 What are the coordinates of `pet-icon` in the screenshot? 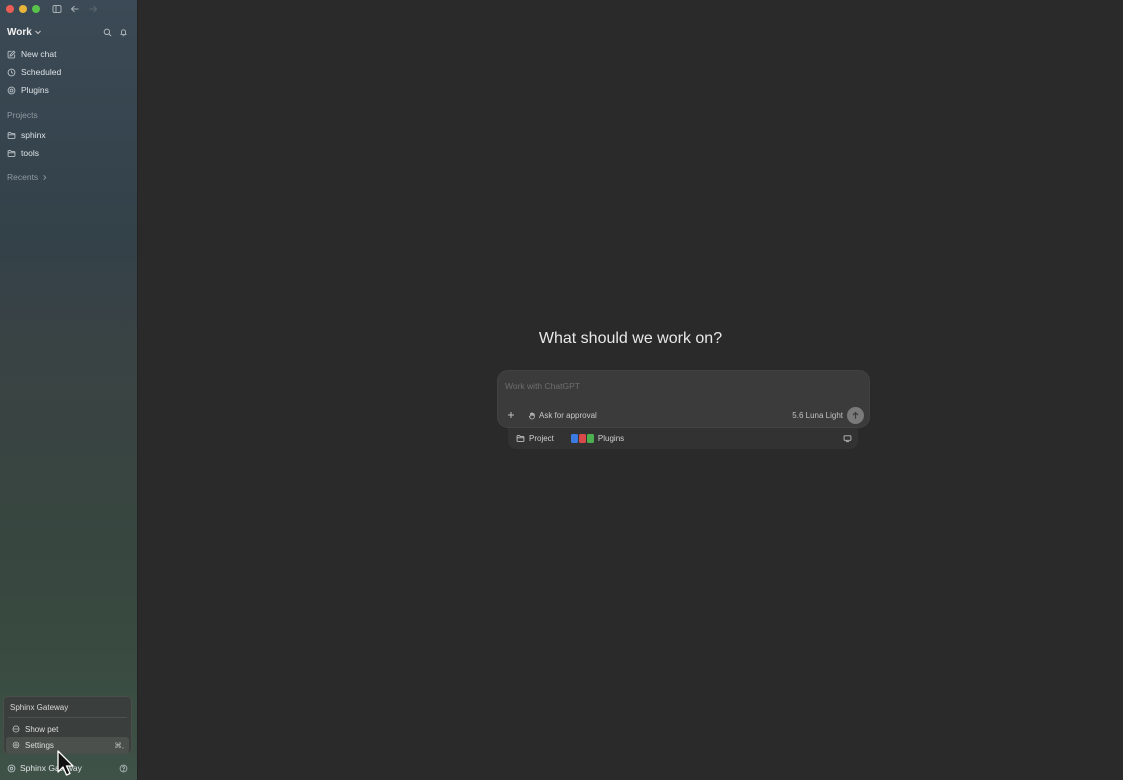 It's located at (16, 729).